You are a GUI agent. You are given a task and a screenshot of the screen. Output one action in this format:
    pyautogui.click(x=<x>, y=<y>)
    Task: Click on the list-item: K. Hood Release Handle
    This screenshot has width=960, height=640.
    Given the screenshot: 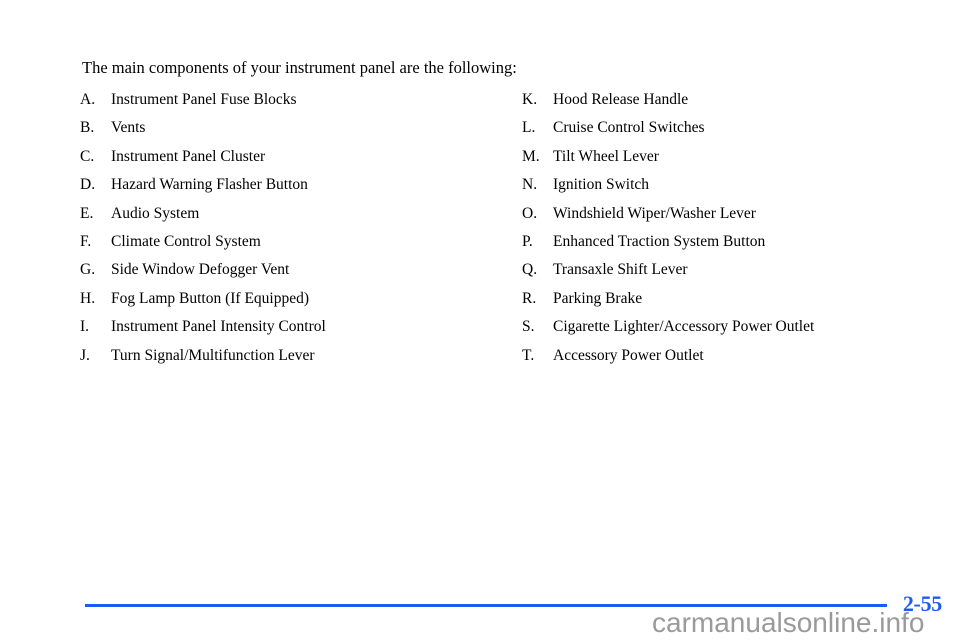 What is the action you would take?
    pyautogui.click(x=668, y=100)
    